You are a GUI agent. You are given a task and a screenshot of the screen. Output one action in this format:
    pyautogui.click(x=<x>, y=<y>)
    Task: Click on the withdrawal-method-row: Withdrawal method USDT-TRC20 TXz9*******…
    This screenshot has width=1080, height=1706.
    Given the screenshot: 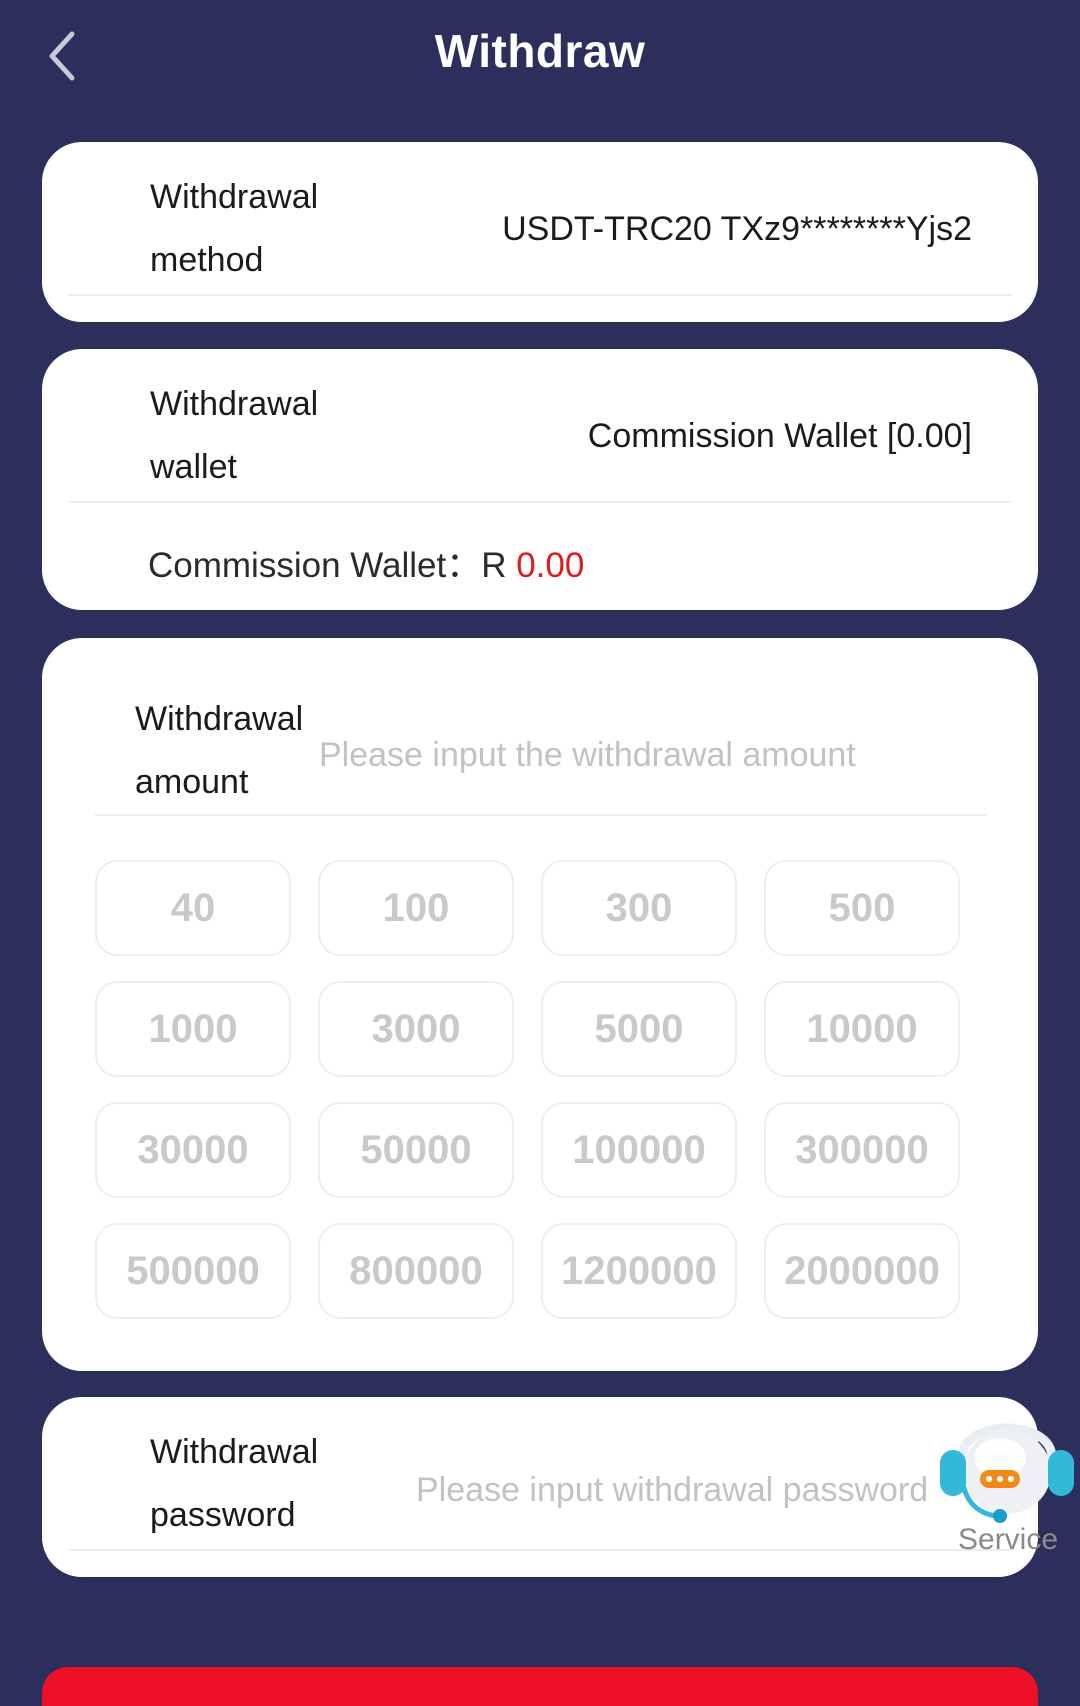 What is the action you would take?
    pyautogui.click(x=540, y=219)
    